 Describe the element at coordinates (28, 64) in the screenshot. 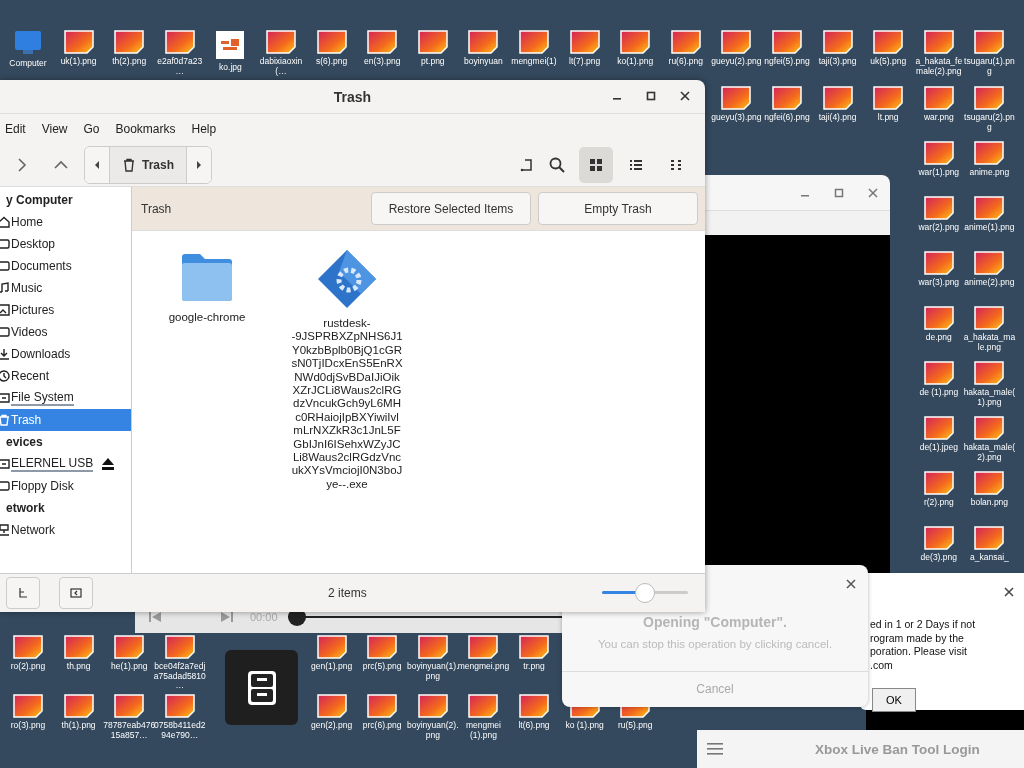

I see `desktop-icon-label: Computer` at that location.